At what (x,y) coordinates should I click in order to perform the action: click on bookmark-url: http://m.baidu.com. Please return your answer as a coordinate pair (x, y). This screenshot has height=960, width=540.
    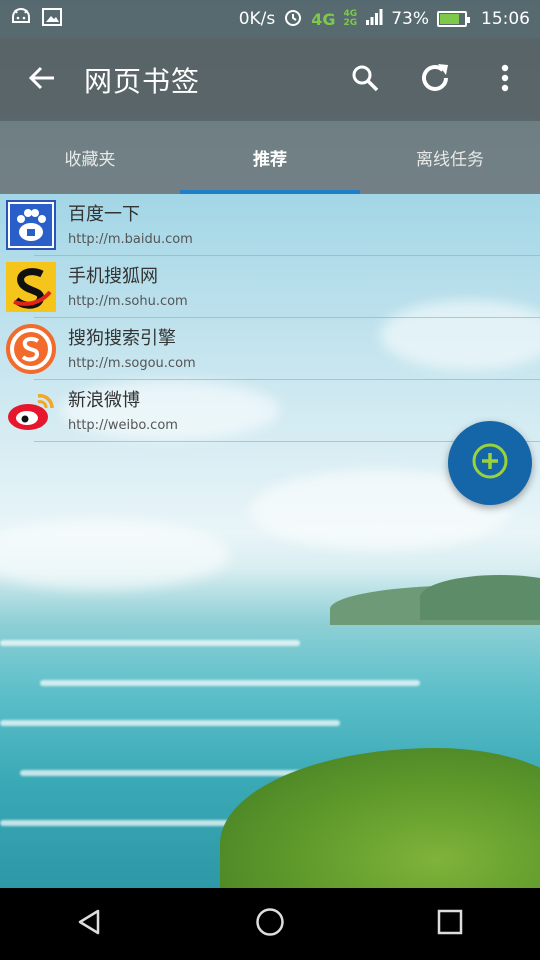
    Looking at the image, I should click on (130, 239).